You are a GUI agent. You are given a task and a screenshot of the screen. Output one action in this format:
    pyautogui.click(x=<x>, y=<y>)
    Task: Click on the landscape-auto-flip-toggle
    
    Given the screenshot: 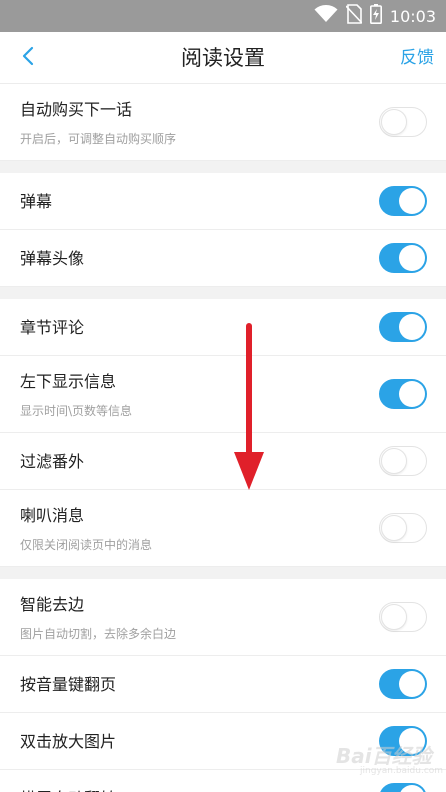 What is the action you would take?
    pyautogui.click(x=403, y=787)
    